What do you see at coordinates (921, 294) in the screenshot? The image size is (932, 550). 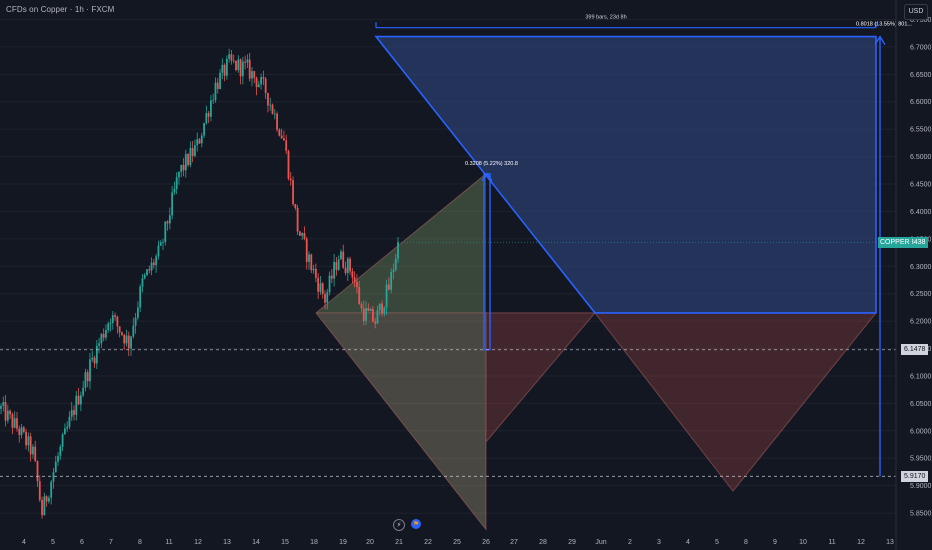 I see `y-tick-label: 6.2500` at bounding box center [921, 294].